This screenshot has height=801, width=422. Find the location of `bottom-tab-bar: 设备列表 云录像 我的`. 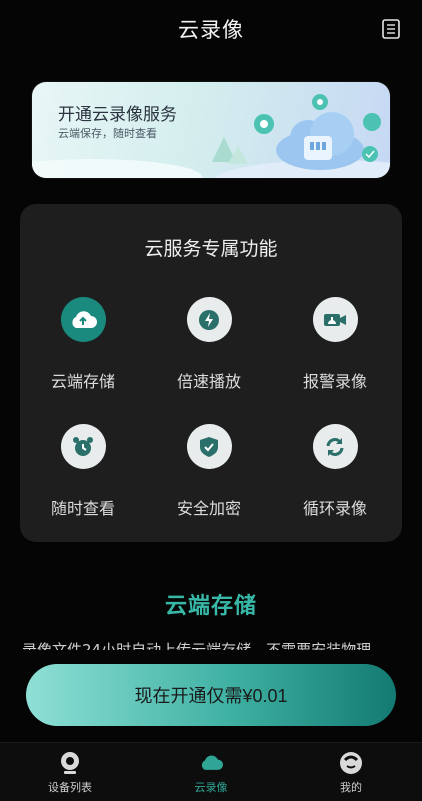

bottom-tab-bar: 设备列表 云录像 我的 is located at coordinates (211, 771).